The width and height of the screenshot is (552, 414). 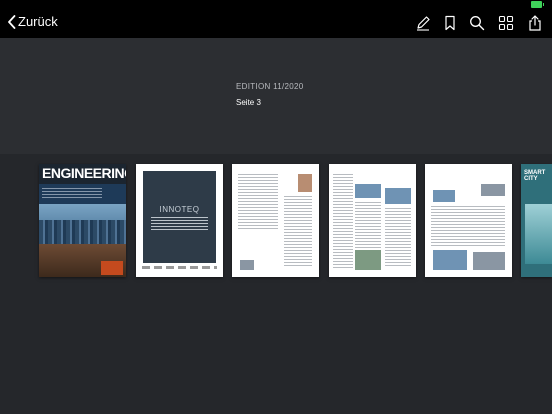 I want to click on battery-icon, so click(x=537, y=4).